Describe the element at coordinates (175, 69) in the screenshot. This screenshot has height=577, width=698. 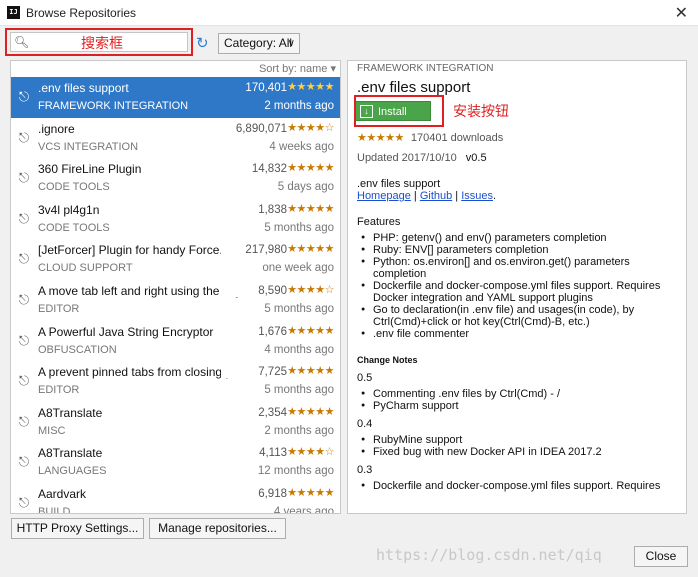
I see `sort-by-dropdown: Sort by: name ▾` at that location.